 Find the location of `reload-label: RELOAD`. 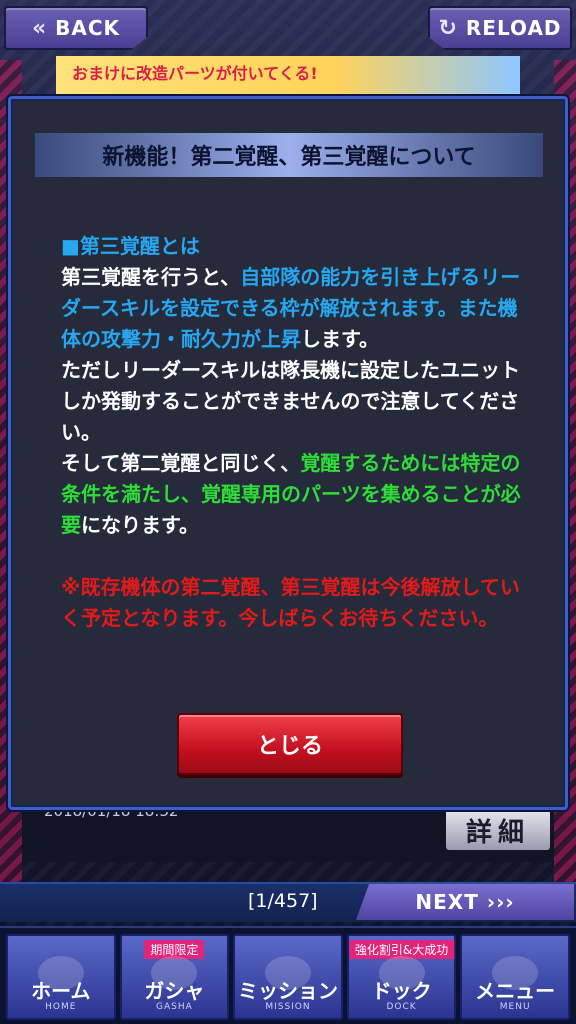

reload-label: RELOAD is located at coordinates (513, 28).